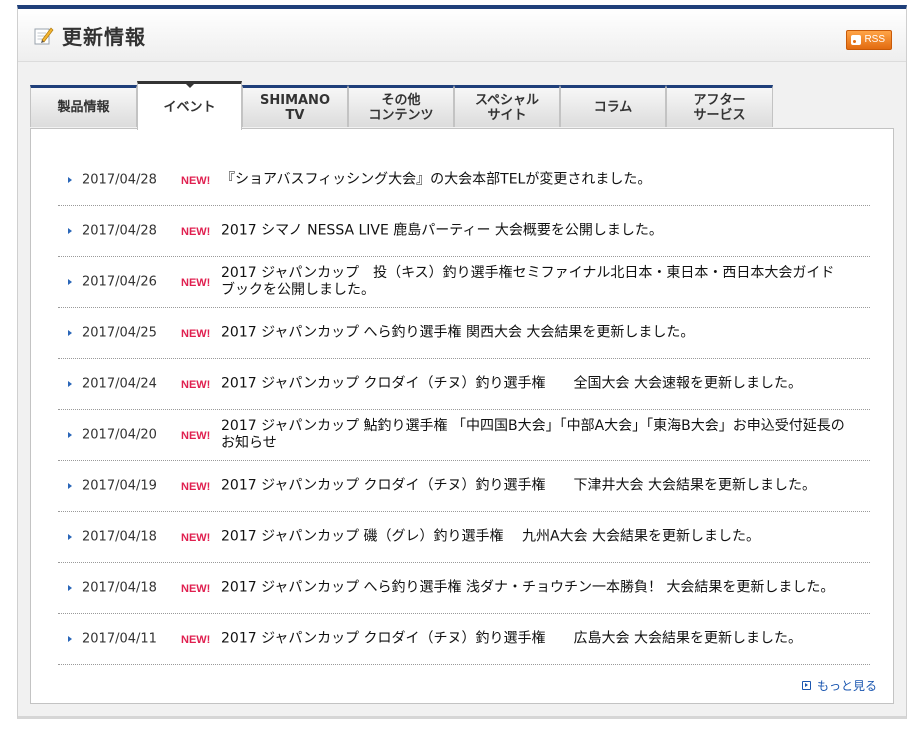 This screenshot has height=734, width=920. I want to click on tab-label: コラム, so click(613, 107).